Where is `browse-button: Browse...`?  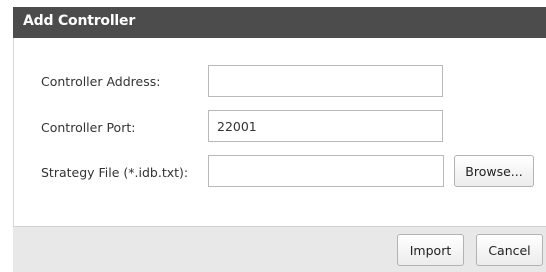 browse-button: Browse... is located at coordinates (494, 171).